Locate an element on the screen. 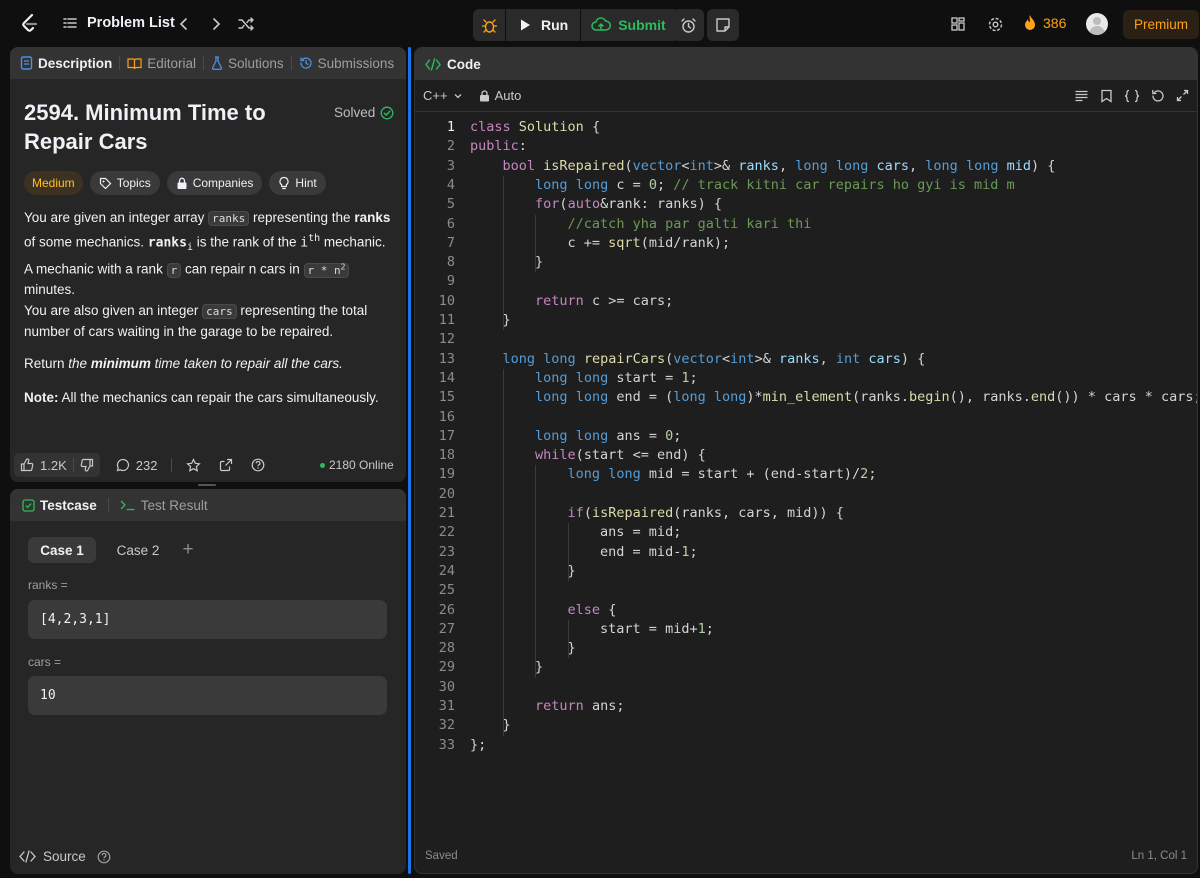 The width and height of the screenshot is (1200, 878). save-status: Saved is located at coordinates (441, 856).